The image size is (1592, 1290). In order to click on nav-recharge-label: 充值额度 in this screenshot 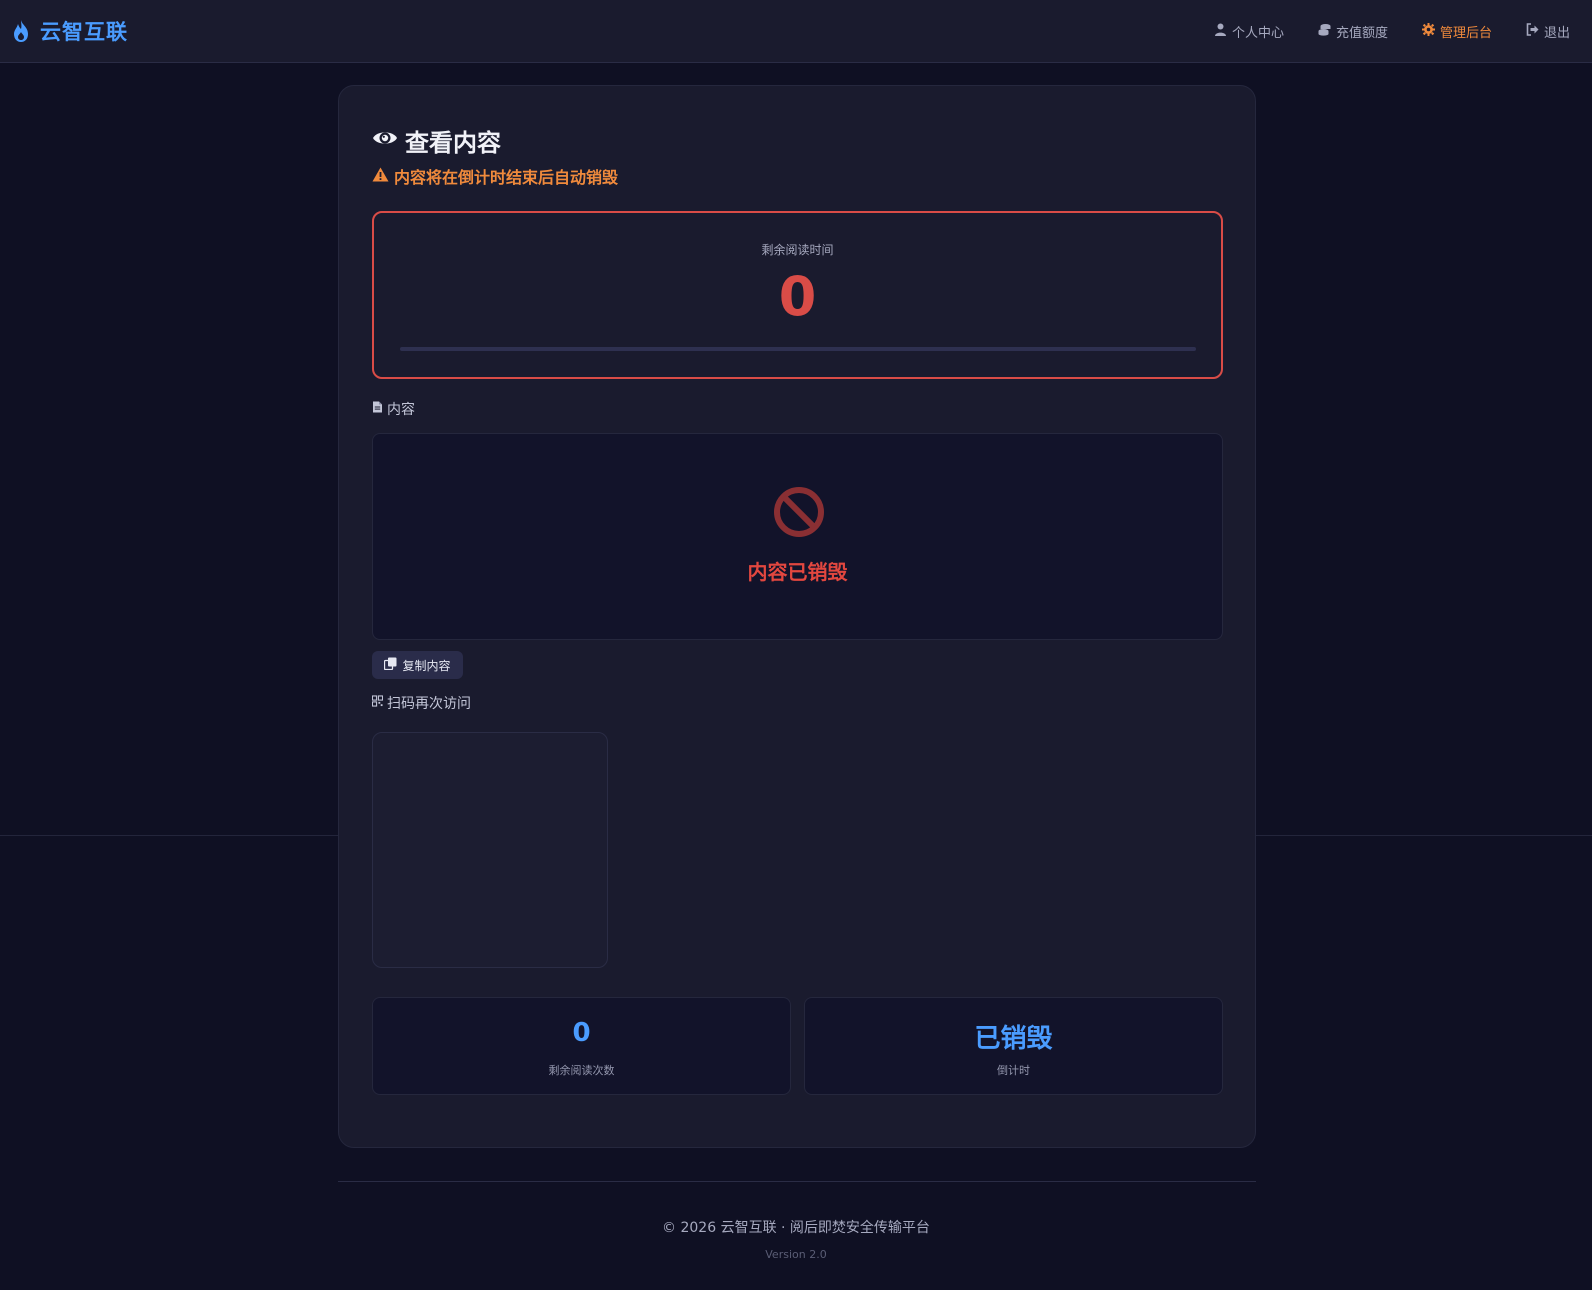, I will do `click(1361, 33)`.